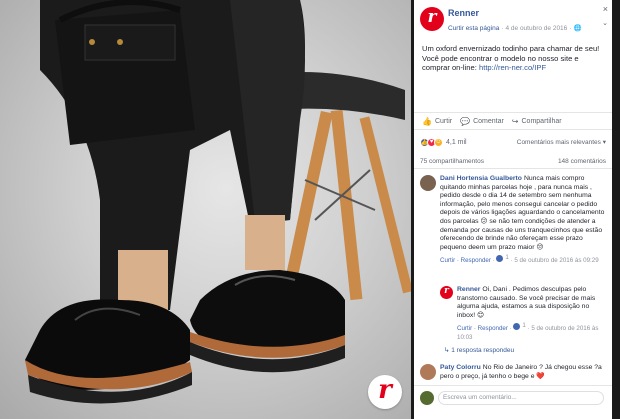 Image resolution: width=620 pixels, height=419 pixels. I want to click on view-replies-link: 1 resposta respondeu, so click(479, 350).